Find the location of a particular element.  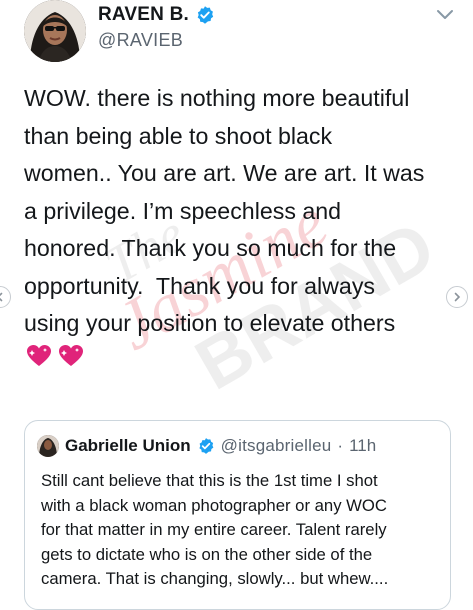

quoted-avatar is located at coordinates (48, 446).